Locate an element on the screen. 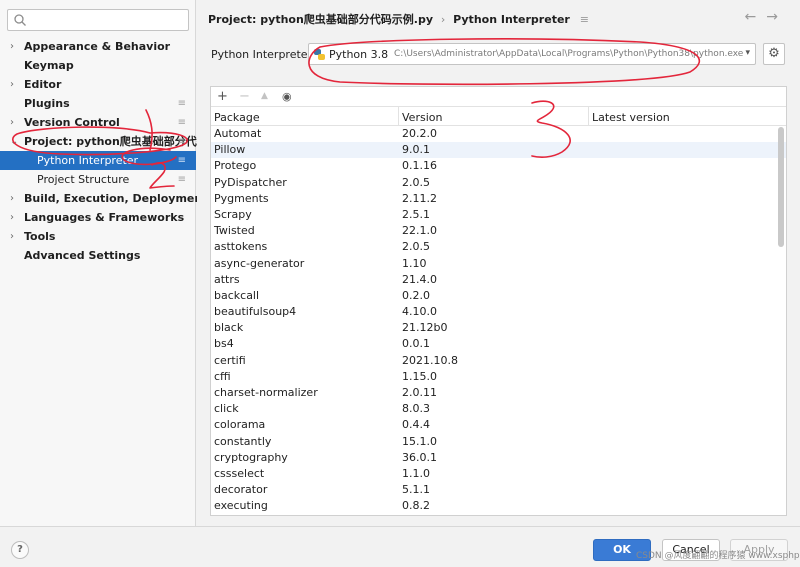  back-arrow-icon: ← is located at coordinates (756, 17).